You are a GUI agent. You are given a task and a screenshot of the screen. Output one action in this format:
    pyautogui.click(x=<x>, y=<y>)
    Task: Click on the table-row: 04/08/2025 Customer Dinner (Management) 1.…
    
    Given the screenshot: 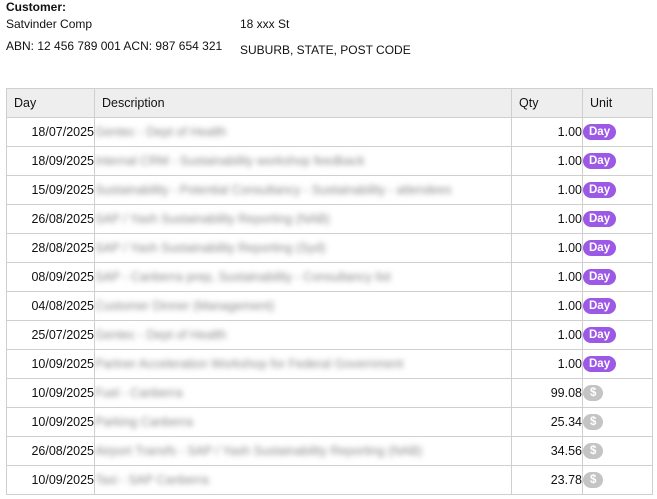 What is the action you would take?
    pyautogui.click(x=329, y=306)
    